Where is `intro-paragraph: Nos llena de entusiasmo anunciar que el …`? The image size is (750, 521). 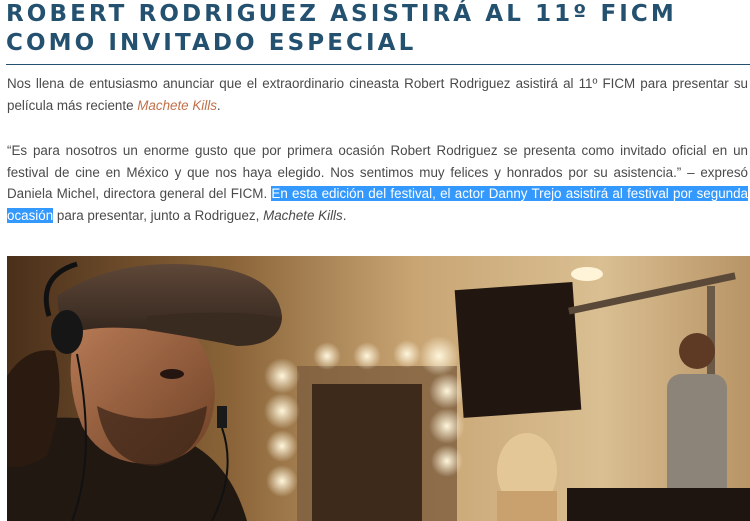
intro-paragraph: Nos llena de entusiasmo anunciar que el … is located at coordinates (377, 94).